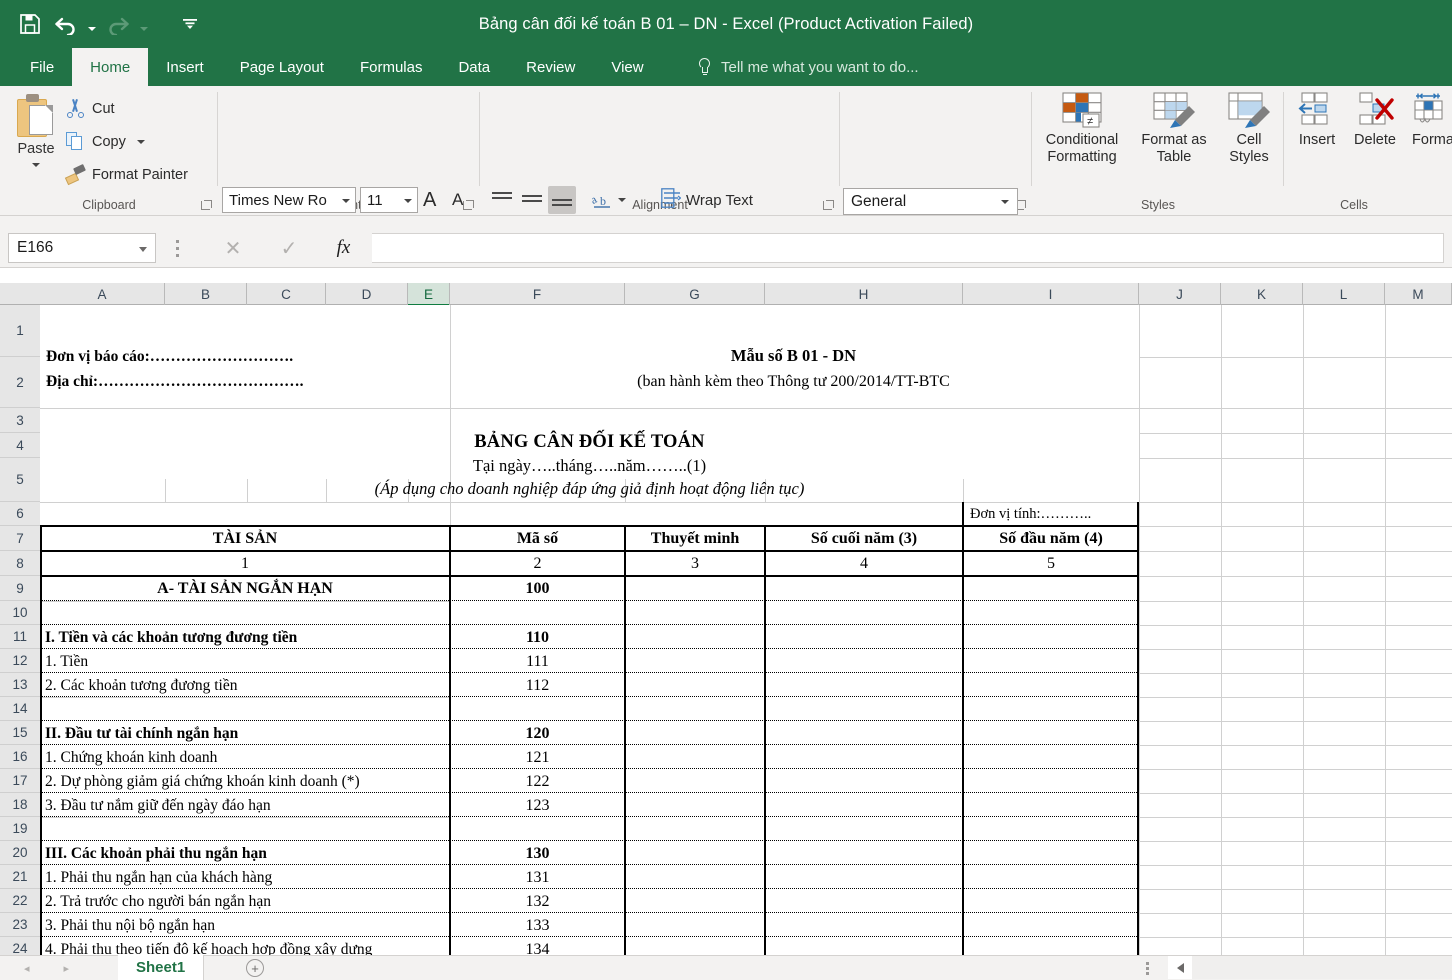 Image resolution: width=1452 pixels, height=980 pixels. Describe the element at coordinates (537, 757) in the screenshot. I see `table-row-code-16: 121` at that location.